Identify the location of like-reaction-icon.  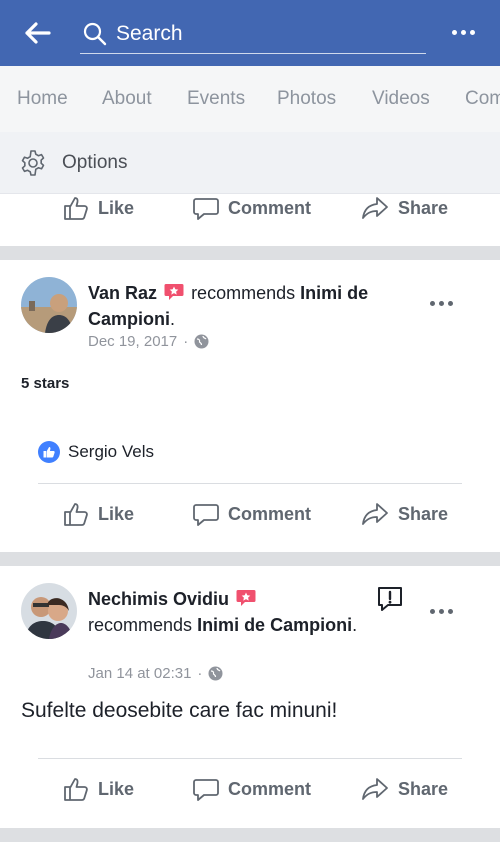
(49, 452).